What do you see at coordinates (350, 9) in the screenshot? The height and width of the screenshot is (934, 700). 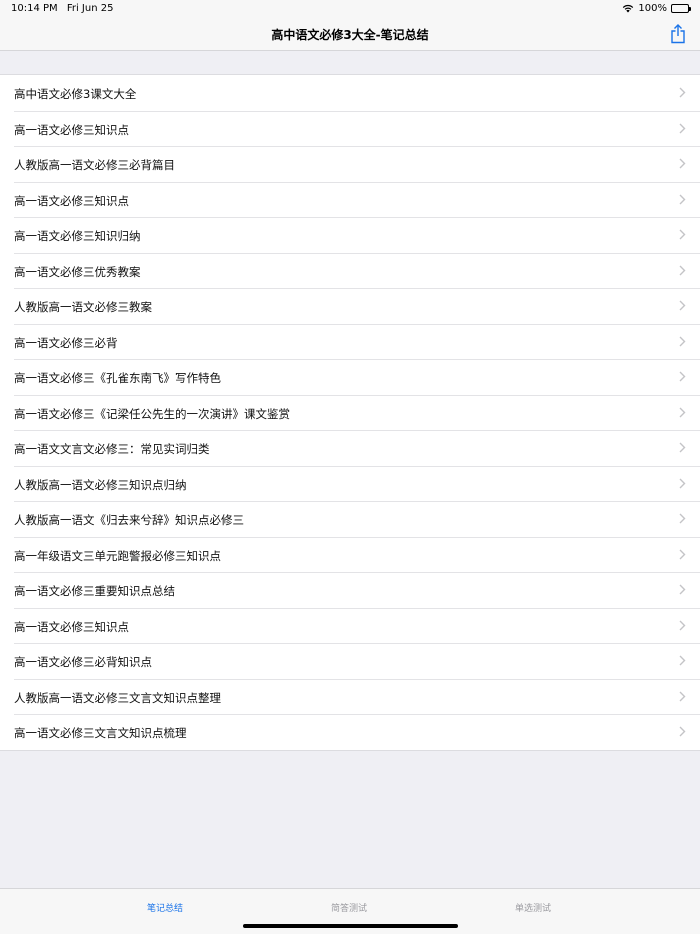 I see `status-bar: 10:14 PM Fri Jun 25 100%` at bounding box center [350, 9].